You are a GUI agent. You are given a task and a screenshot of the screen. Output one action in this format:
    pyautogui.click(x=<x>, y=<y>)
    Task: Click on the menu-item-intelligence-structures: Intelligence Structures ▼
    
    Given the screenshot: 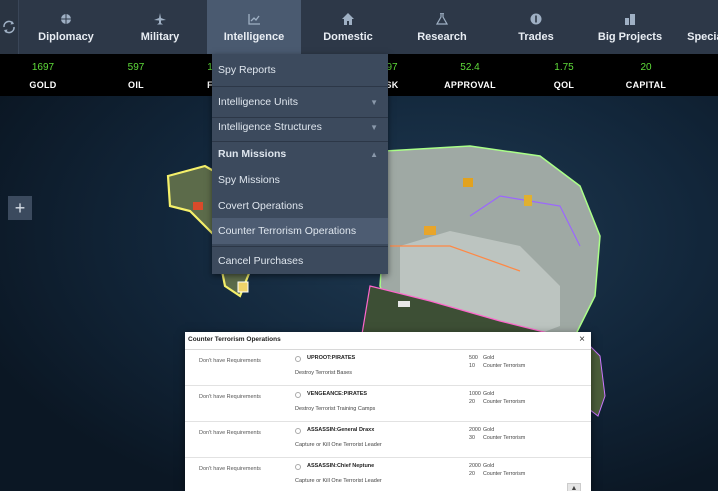 What is the action you would take?
    pyautogui.click(x=300, y=127)
    